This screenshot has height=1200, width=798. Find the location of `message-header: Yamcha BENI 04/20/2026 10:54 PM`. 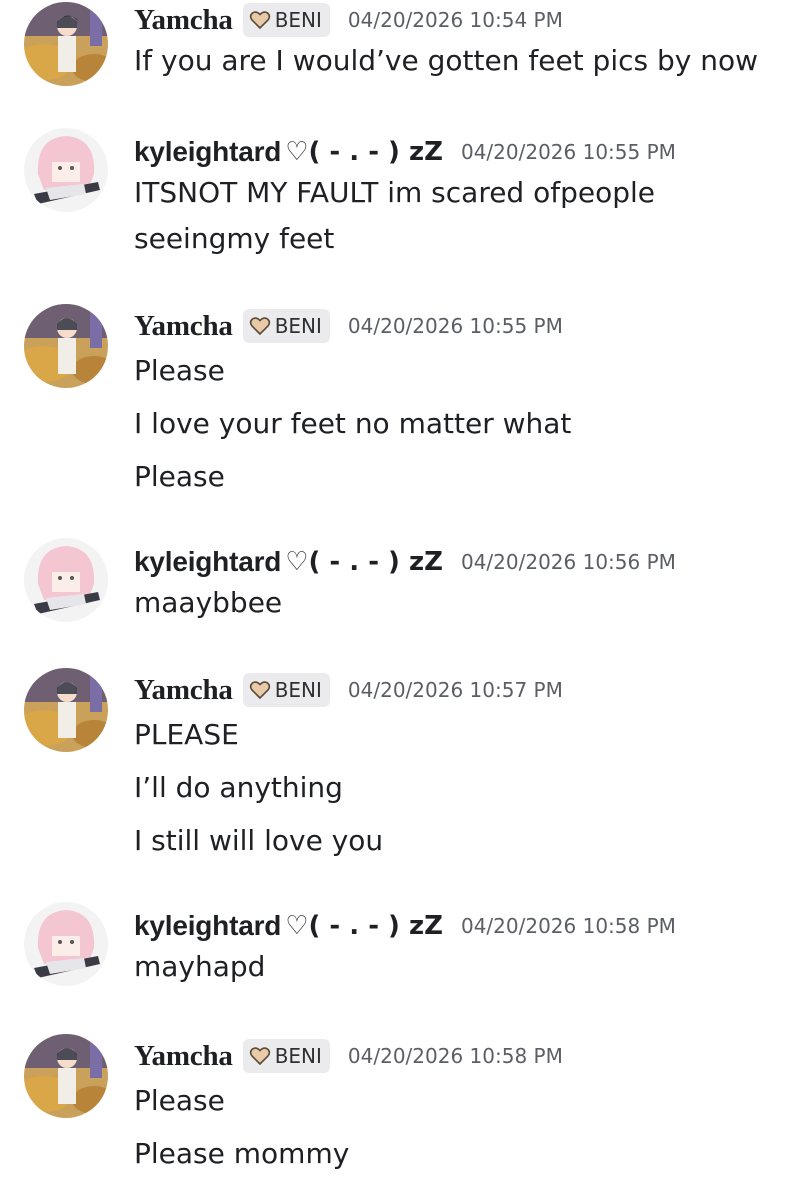

message-header: Yamcha BENI 04/20/2026 10:54 PM is located at coordinates (348, 20).